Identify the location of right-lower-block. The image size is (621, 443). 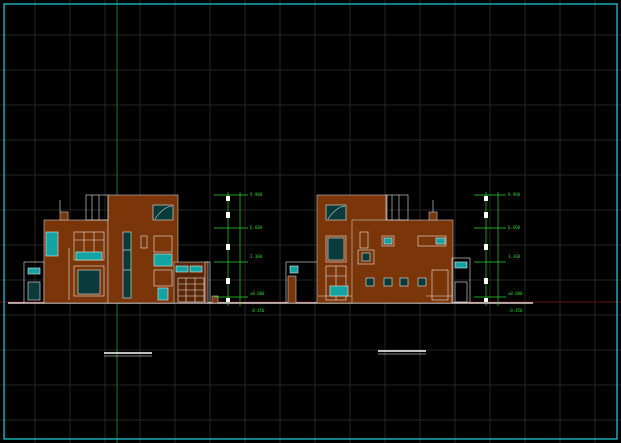
(402, 261).